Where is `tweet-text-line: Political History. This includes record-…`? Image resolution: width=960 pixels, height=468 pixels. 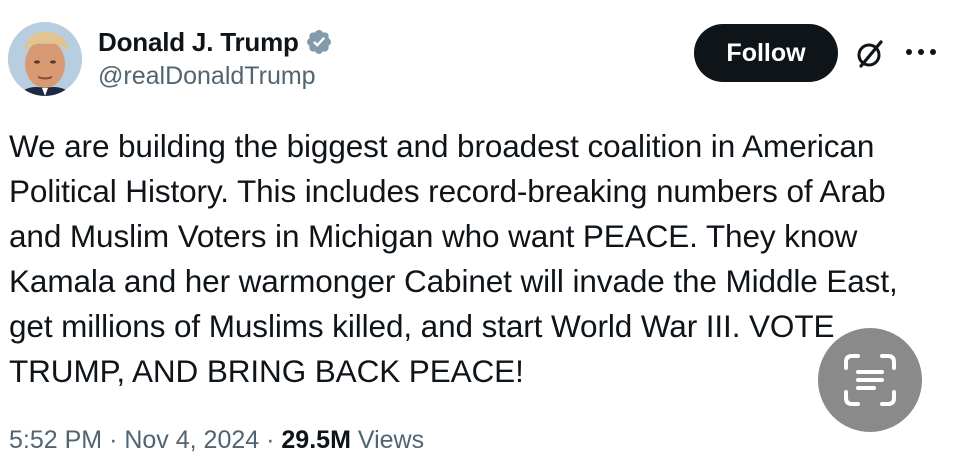
tweet-text-line: Political History. This includes record-… is located at coordinates (447, 191).